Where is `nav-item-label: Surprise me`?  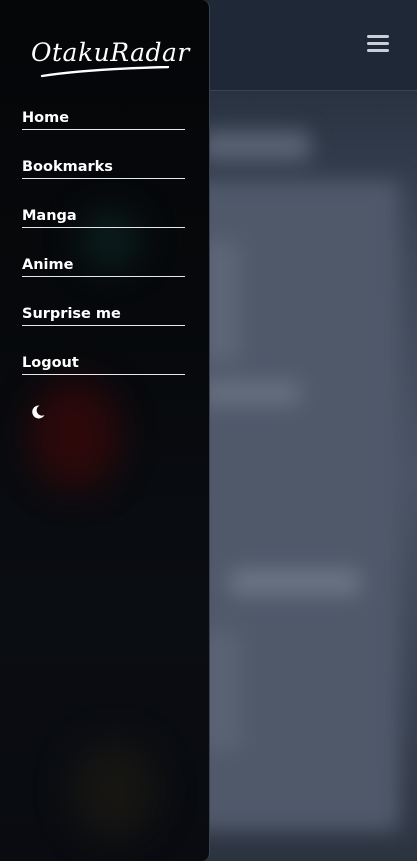
nav-item-label: Surprise me is located at coordinates (71, 314).